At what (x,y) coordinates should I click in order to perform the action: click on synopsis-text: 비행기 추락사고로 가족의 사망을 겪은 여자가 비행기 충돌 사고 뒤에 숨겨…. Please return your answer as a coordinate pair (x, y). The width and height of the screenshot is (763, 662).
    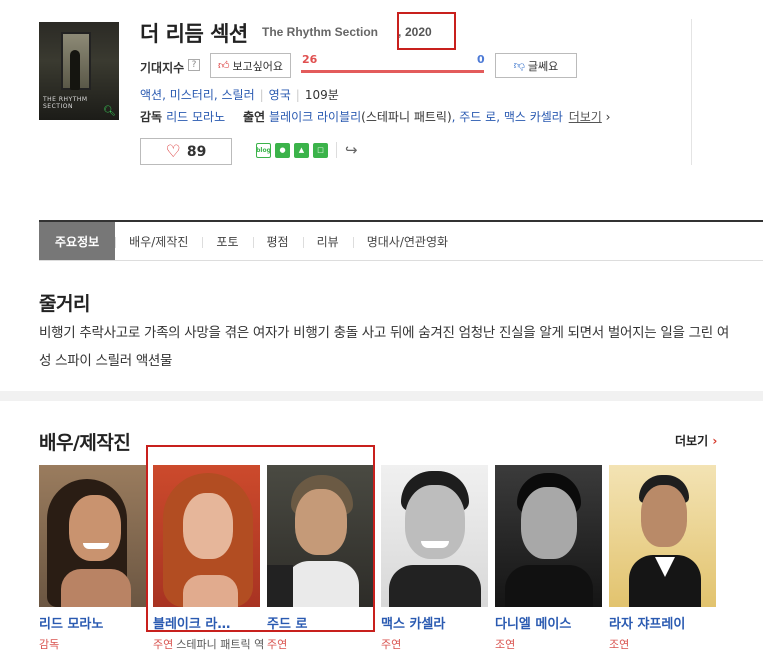
    Looking at the image, I should click on (384, 347).